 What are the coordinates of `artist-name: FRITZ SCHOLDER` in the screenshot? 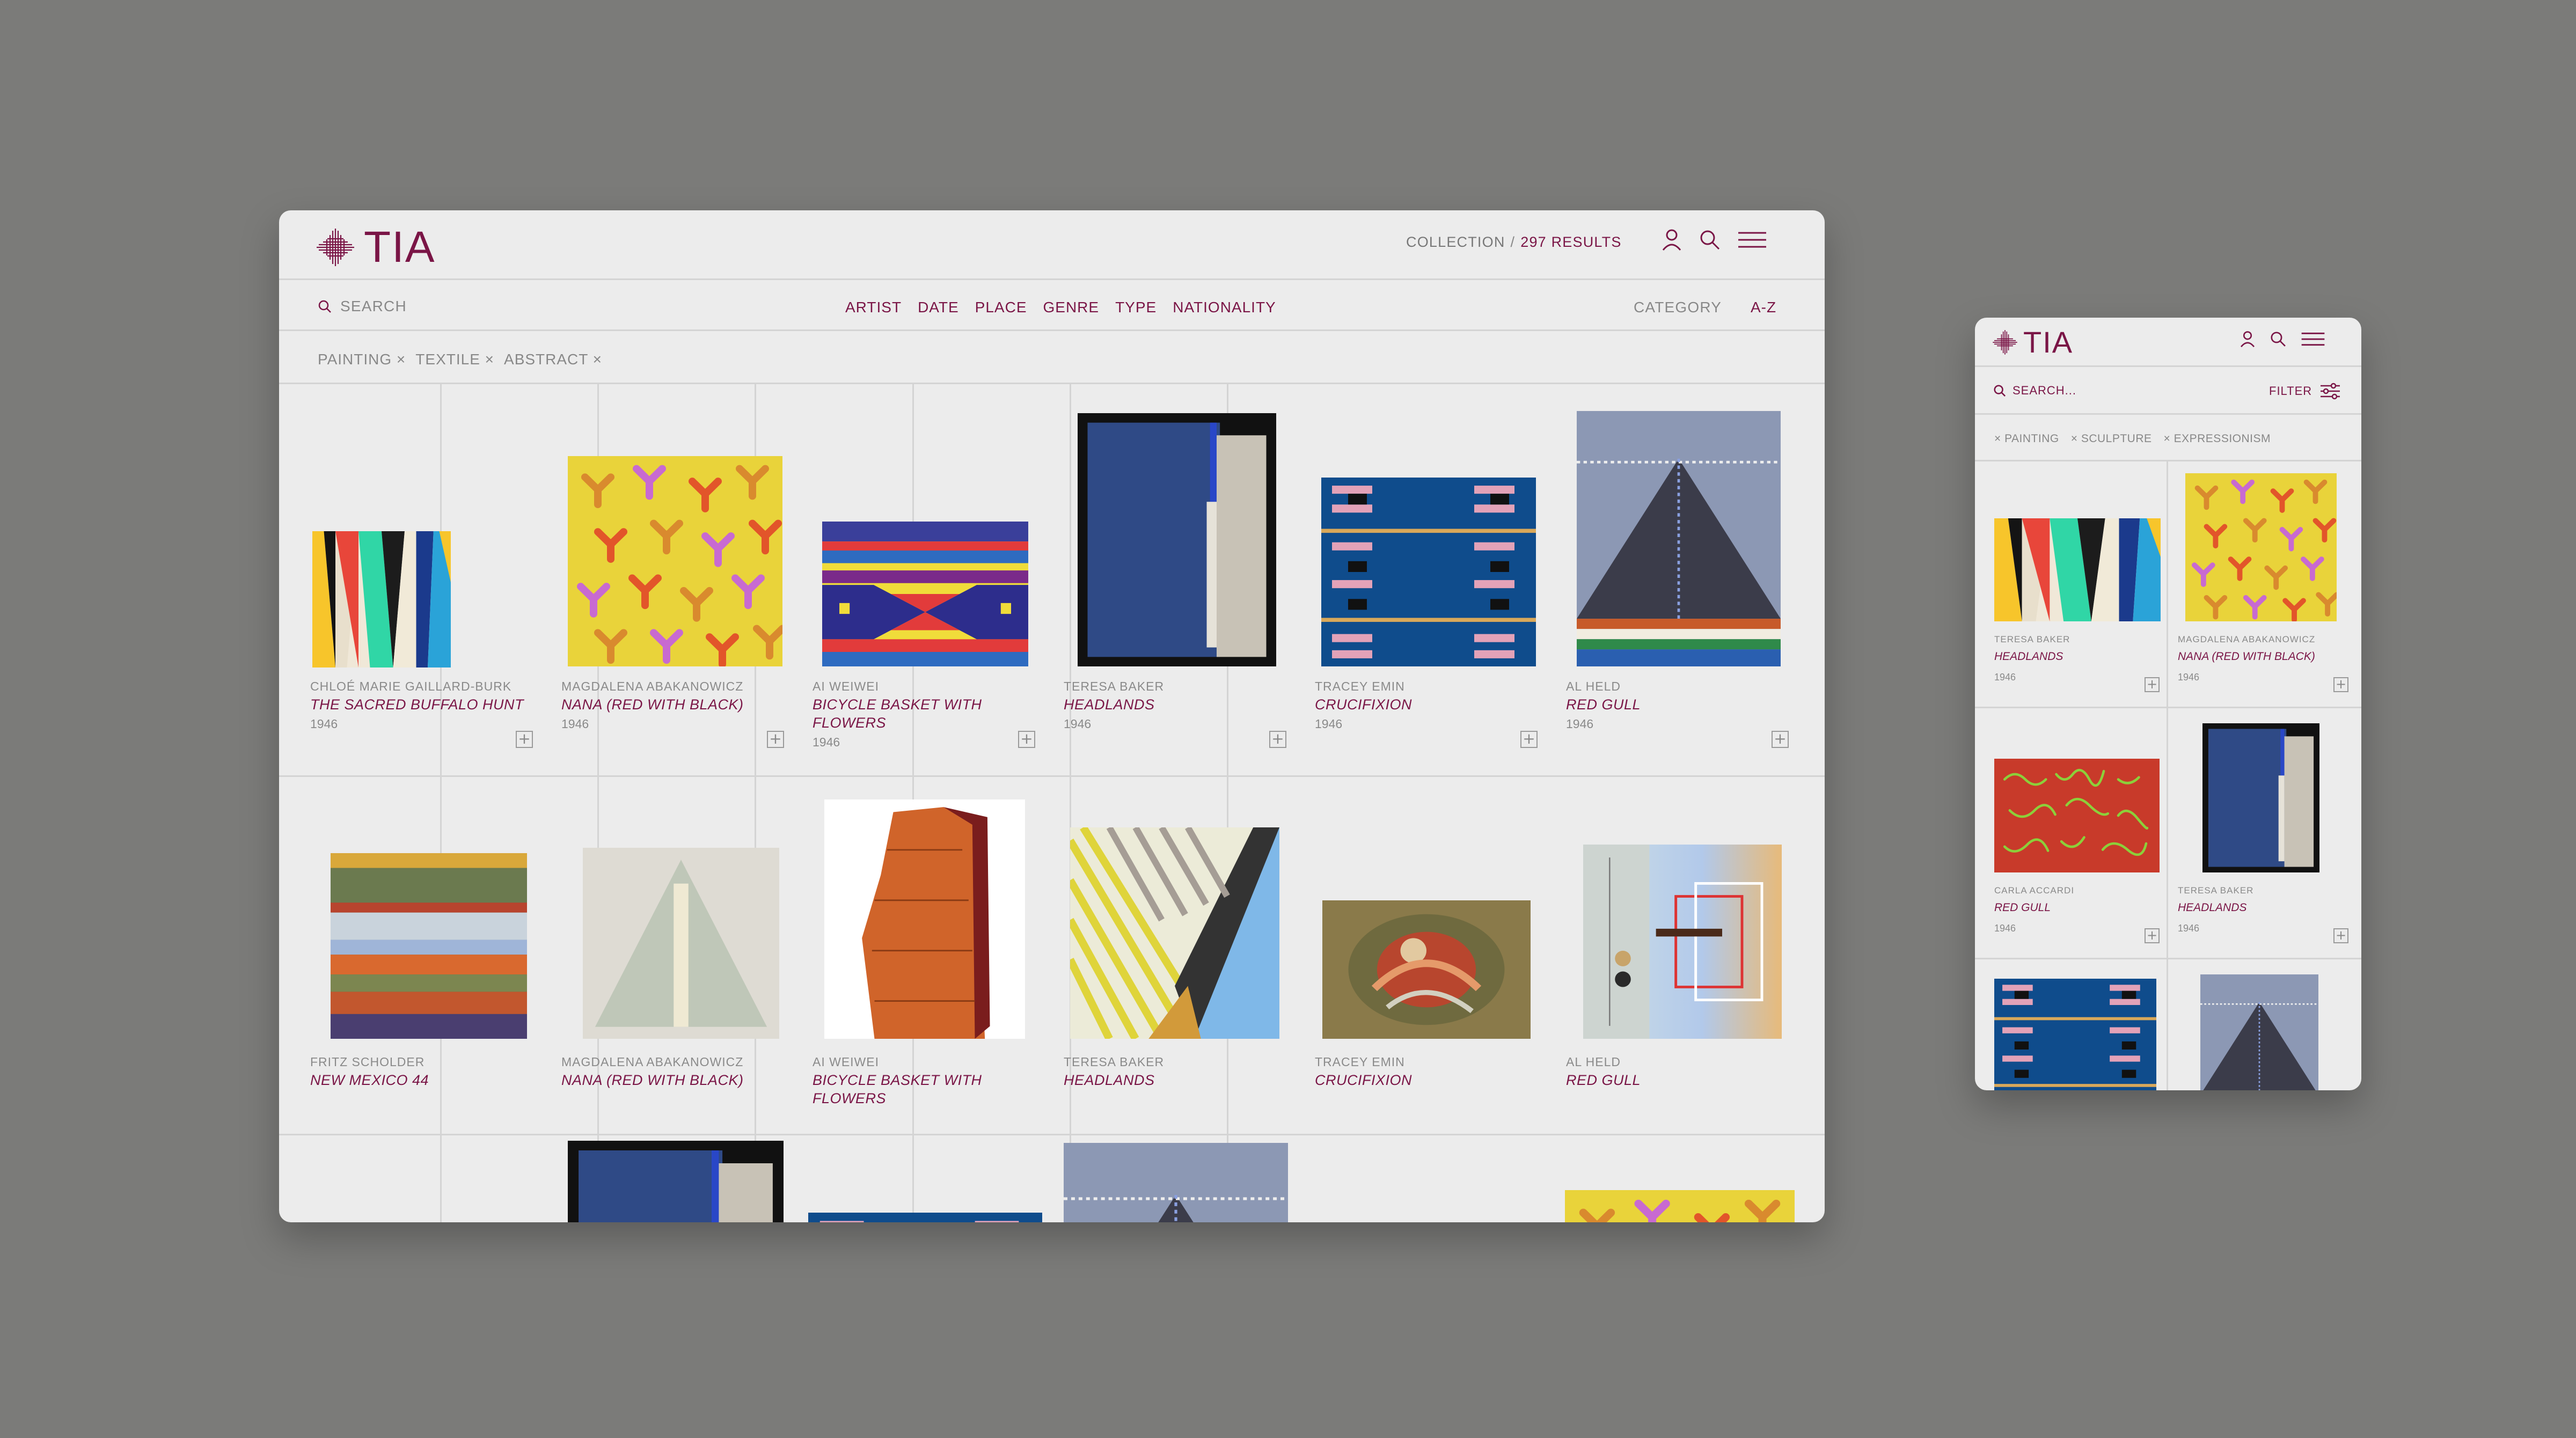 It's located at (367, 1062).